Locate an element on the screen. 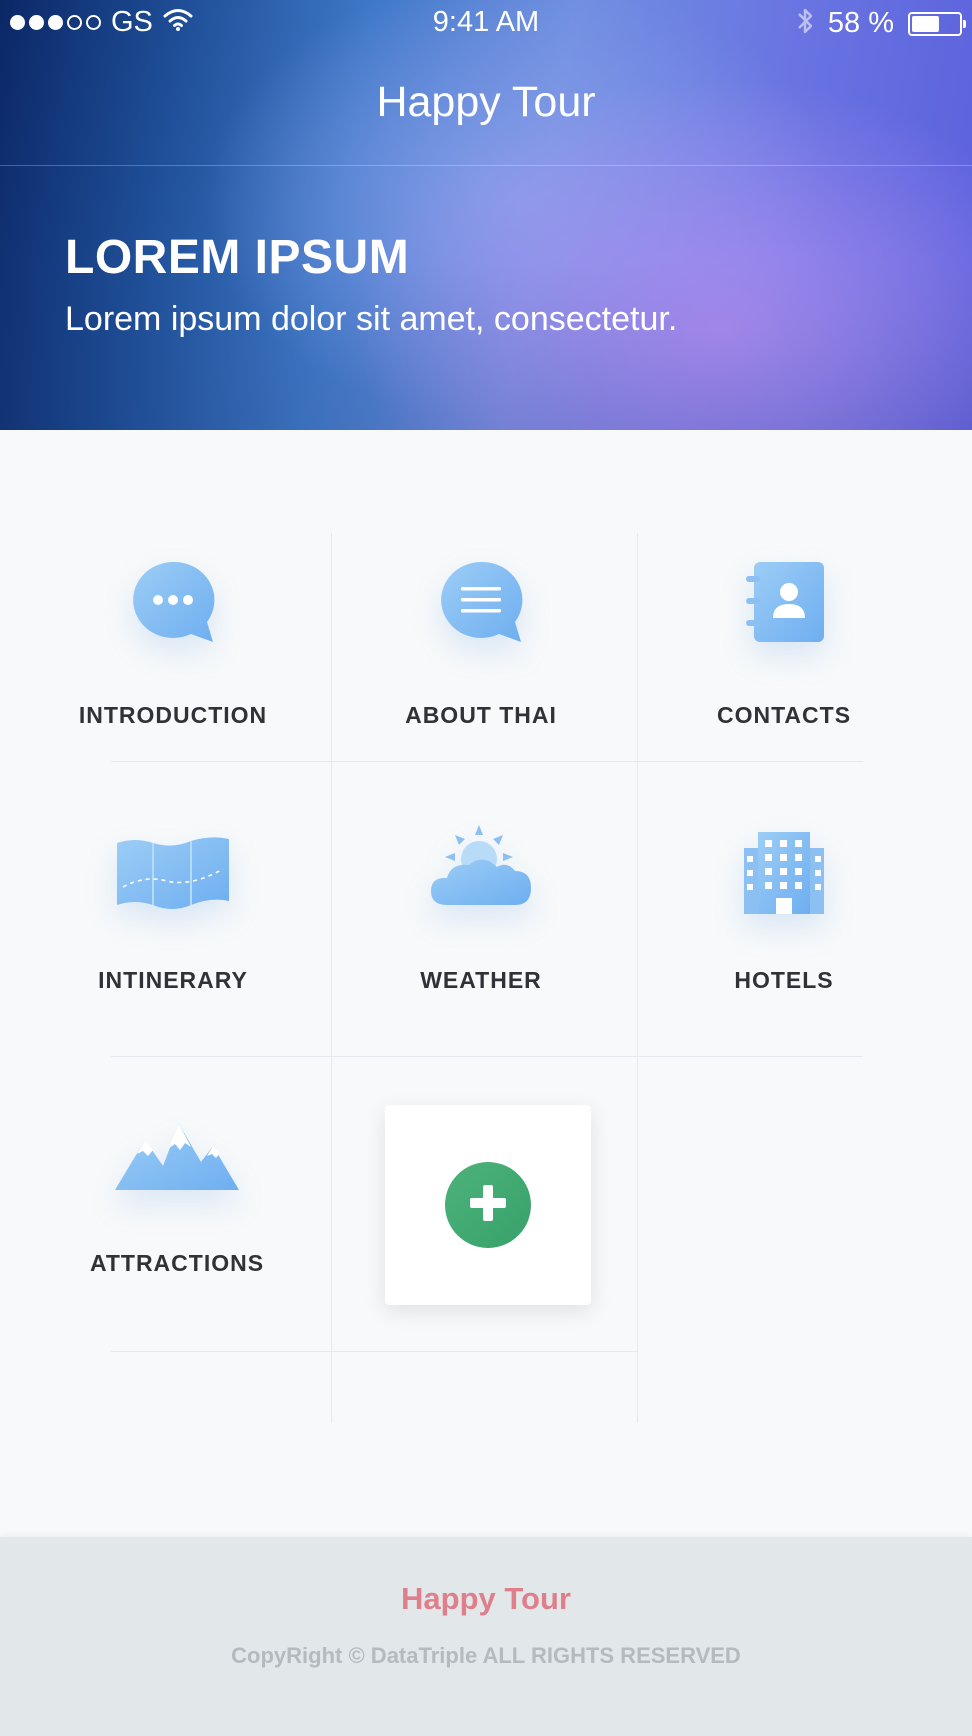 Image resolution: width=972 pixels, height=1736 pixels. battery-icon is located at coordinates (937, 23).